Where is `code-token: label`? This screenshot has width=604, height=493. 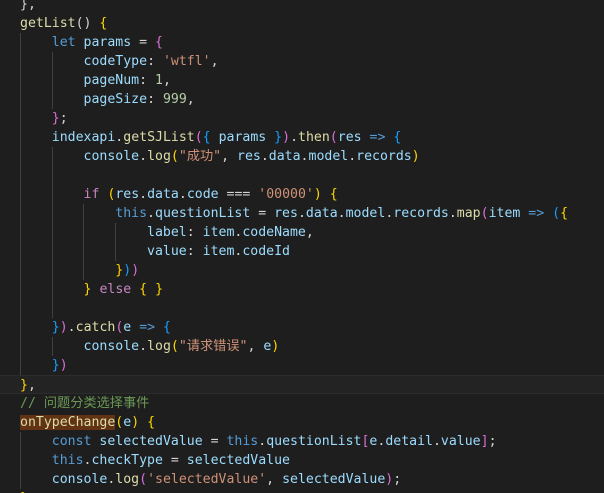
code-token: label is located at coordinates (167, 232).